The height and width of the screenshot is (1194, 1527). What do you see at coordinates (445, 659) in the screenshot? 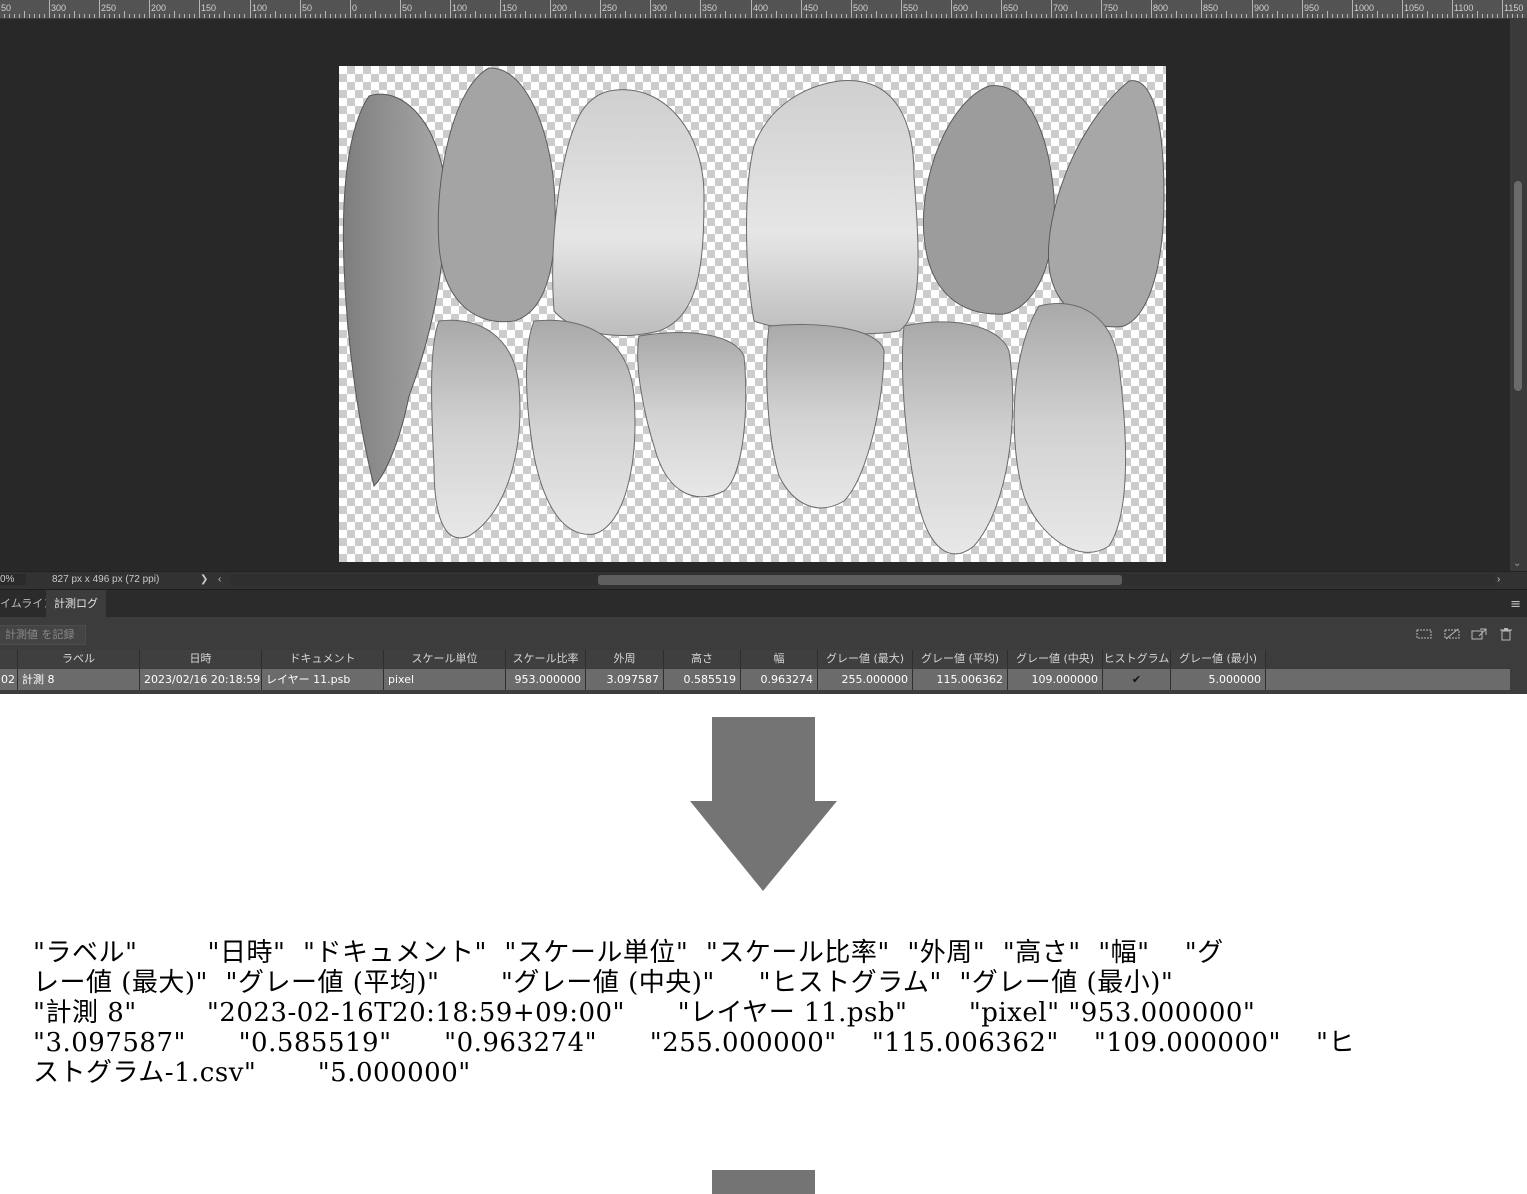
I see `column-header-scale-unit: スケール単位` at bounding box center [445, 659].